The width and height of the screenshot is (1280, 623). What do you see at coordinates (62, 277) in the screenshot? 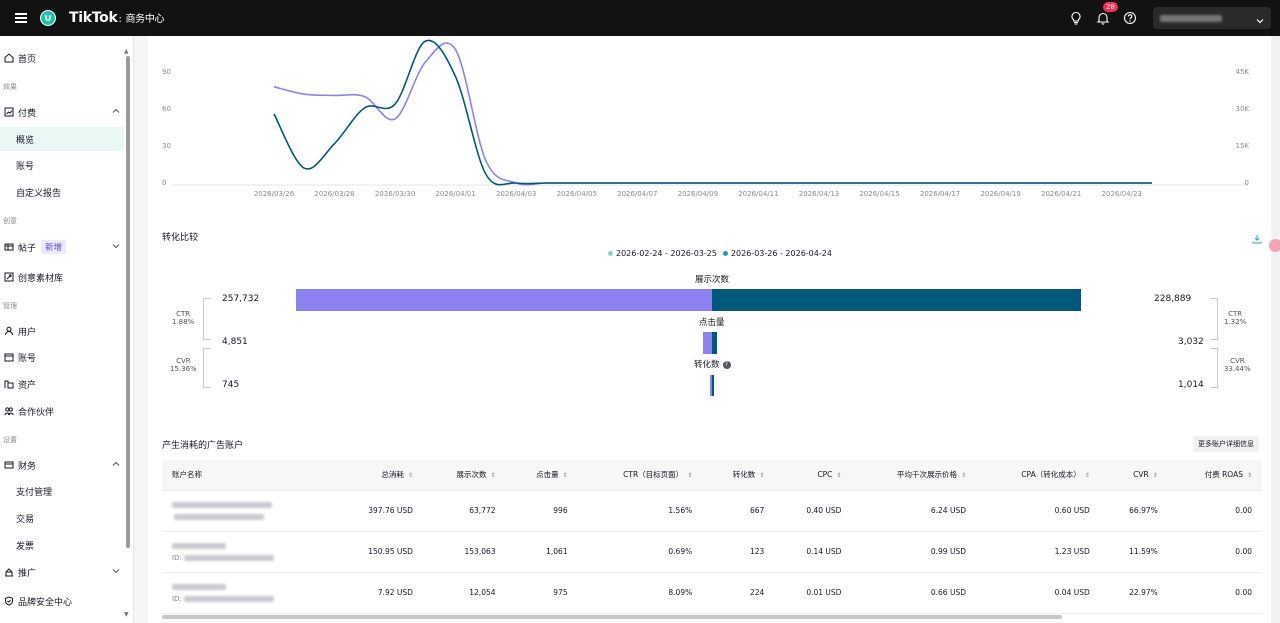
I see `sidebar-item-creative-library: 创意素材库` at bounding box center [62, 277].